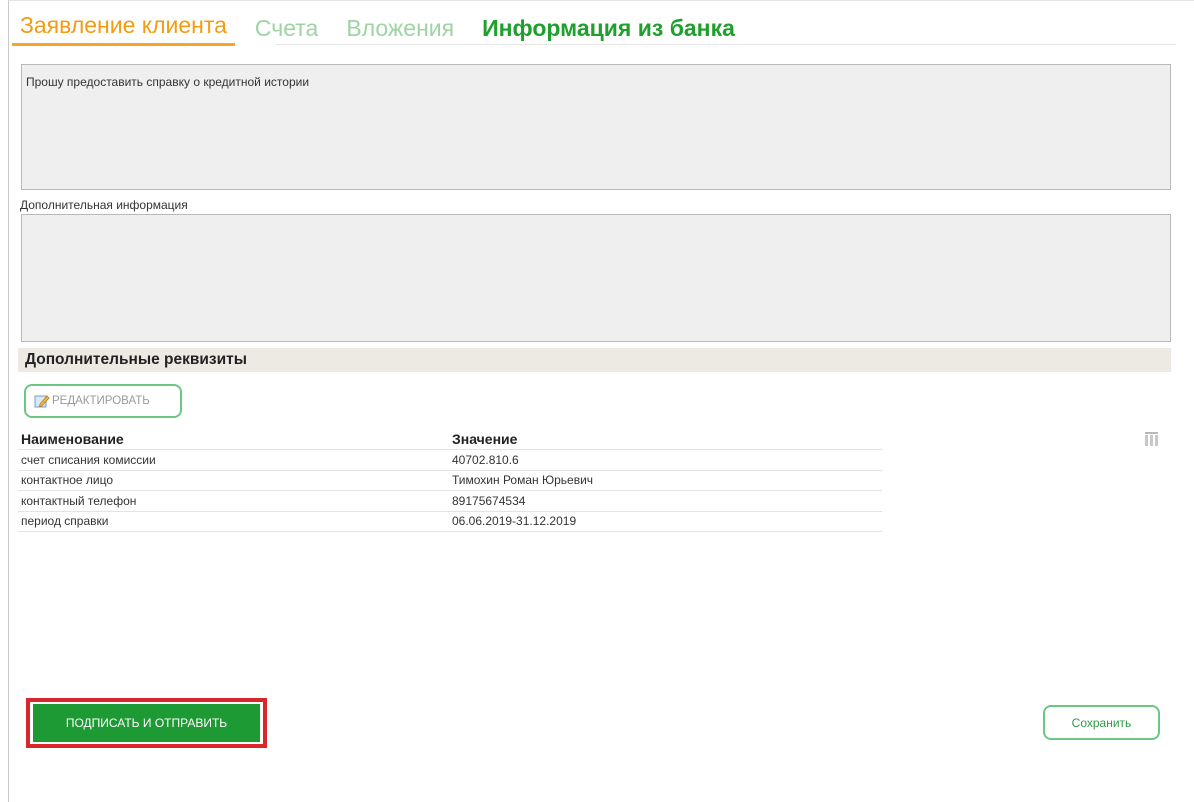 This screenshot has height=802, width=1194. Describe the element at coordinates (286, 30) in the screenshot. I see `tab-accounts: Счета` at that location.